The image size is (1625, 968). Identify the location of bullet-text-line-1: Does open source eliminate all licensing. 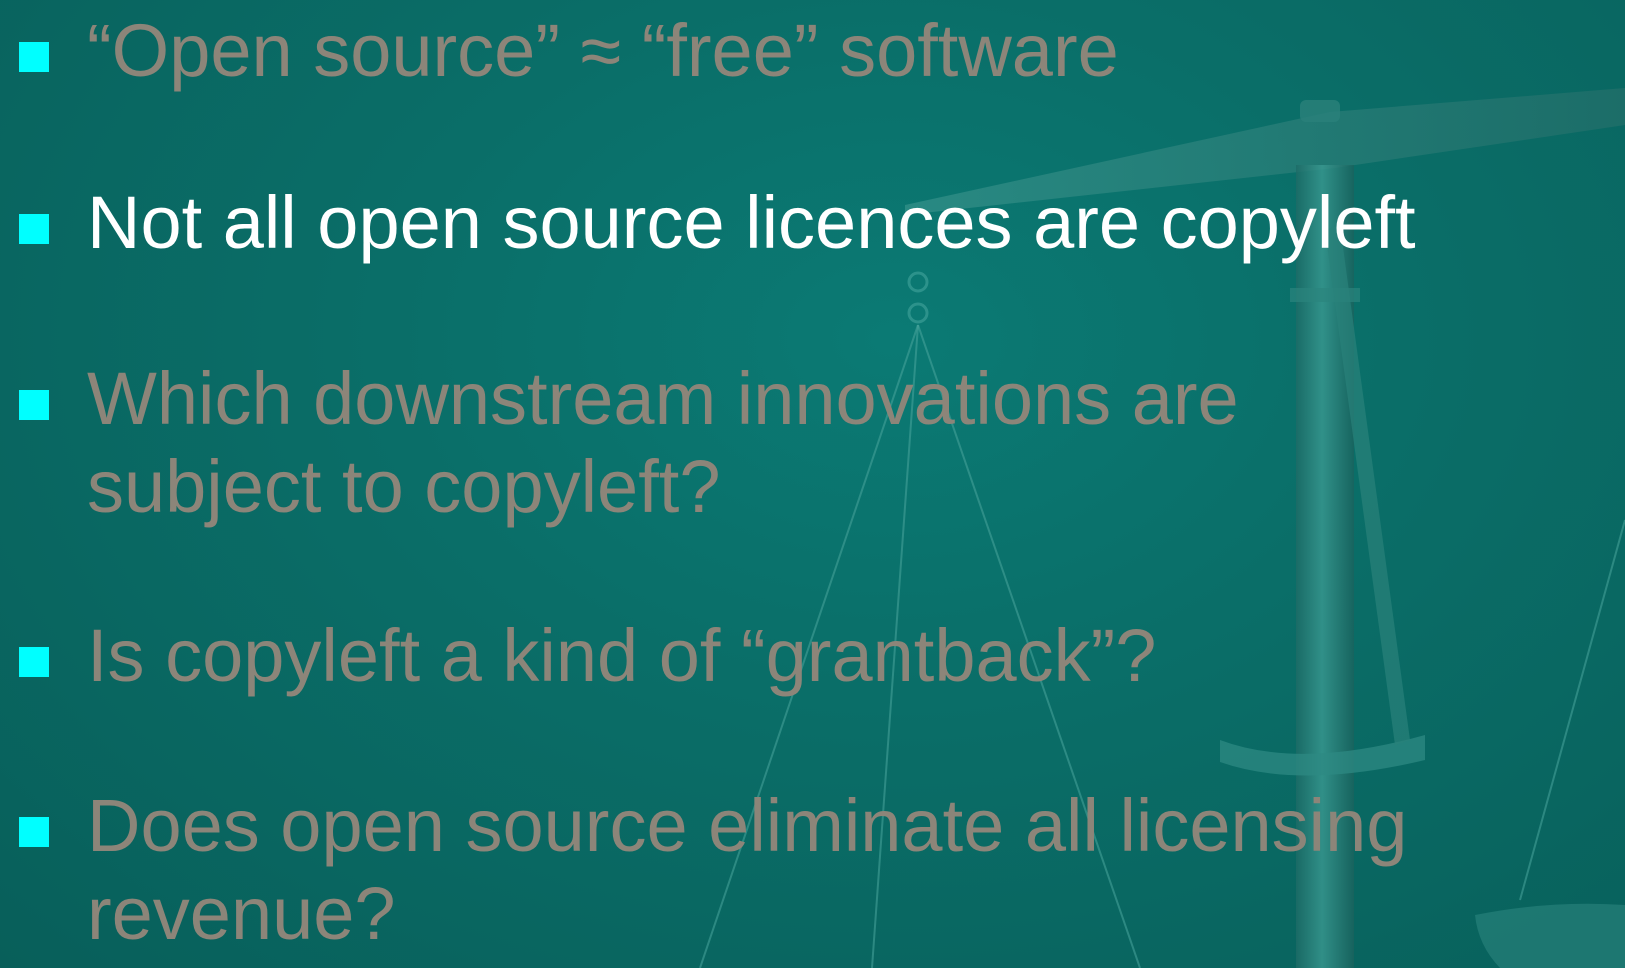
(747, 825).